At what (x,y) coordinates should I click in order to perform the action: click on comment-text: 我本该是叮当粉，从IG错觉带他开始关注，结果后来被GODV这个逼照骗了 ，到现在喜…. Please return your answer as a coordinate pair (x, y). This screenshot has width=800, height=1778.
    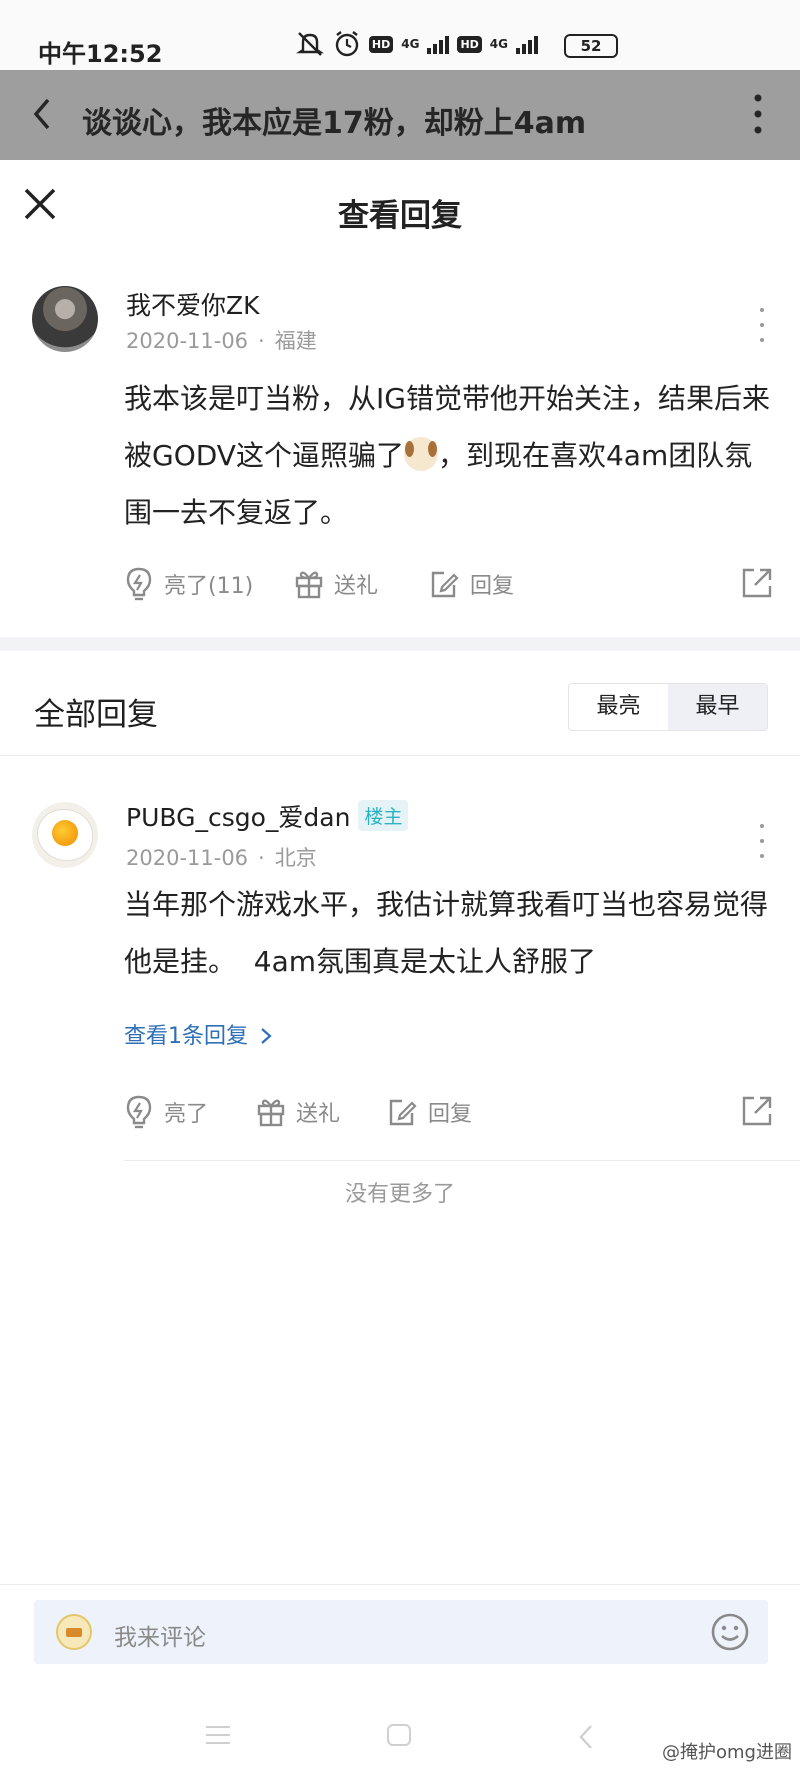
    Looking at the image, I should click on (449, 455).